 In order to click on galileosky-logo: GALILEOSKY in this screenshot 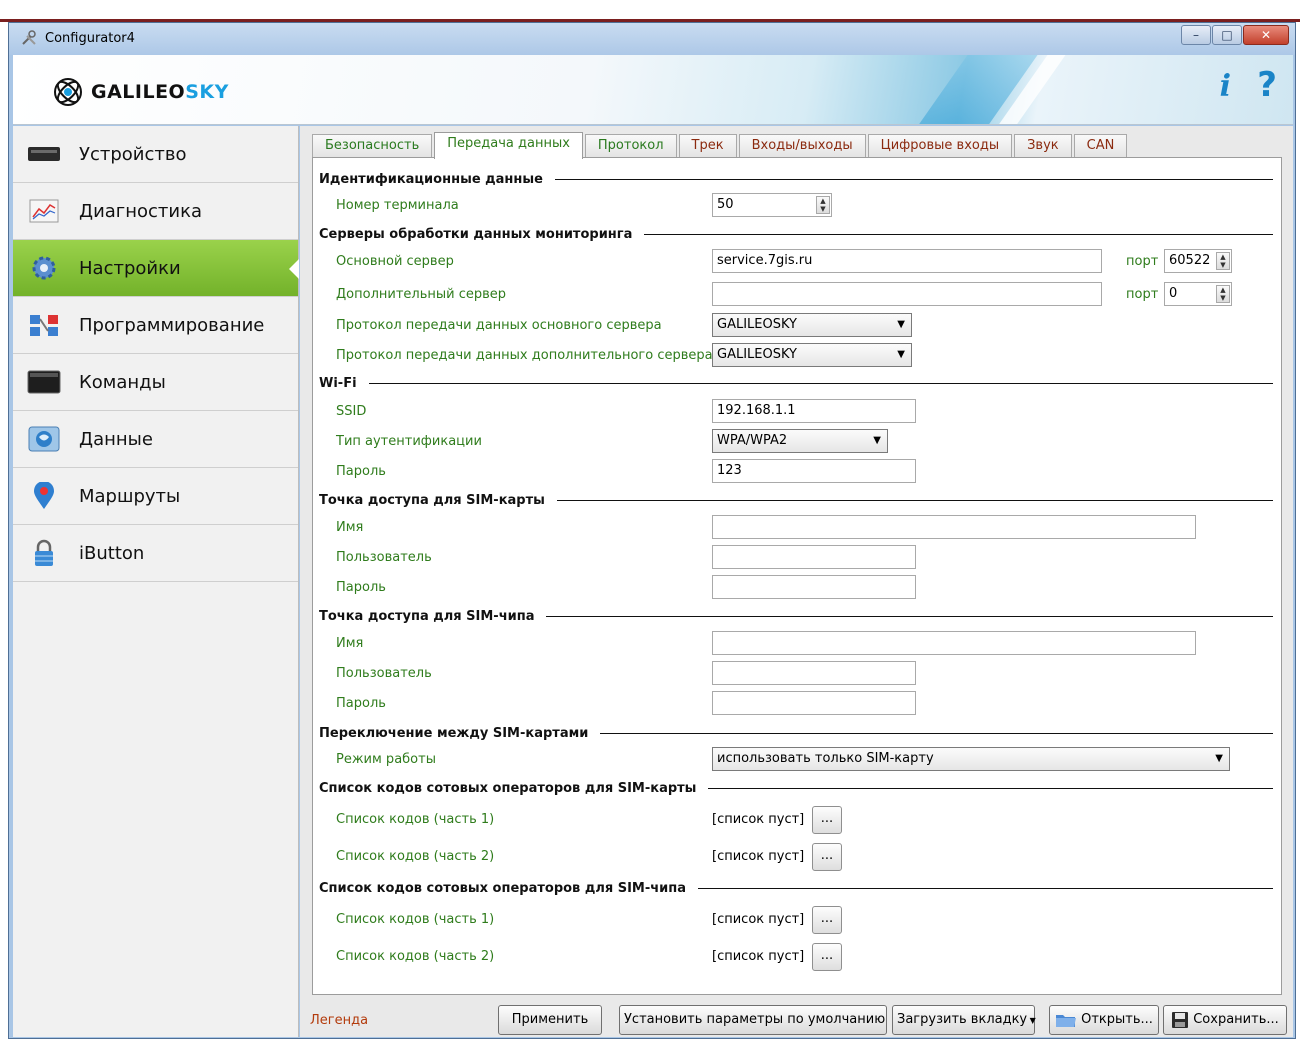, I will do `click(141, 92)`.